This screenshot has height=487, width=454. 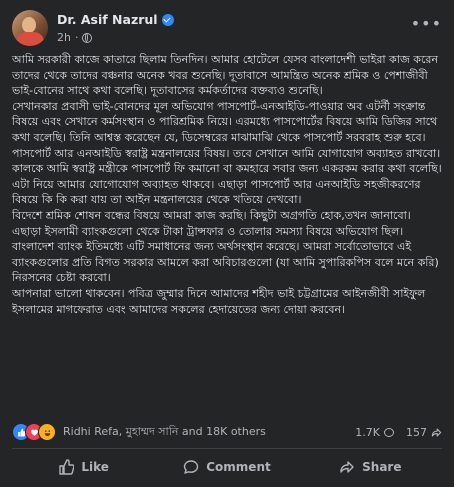 I want to click on like-button: Like, so click(x=83, y=467).